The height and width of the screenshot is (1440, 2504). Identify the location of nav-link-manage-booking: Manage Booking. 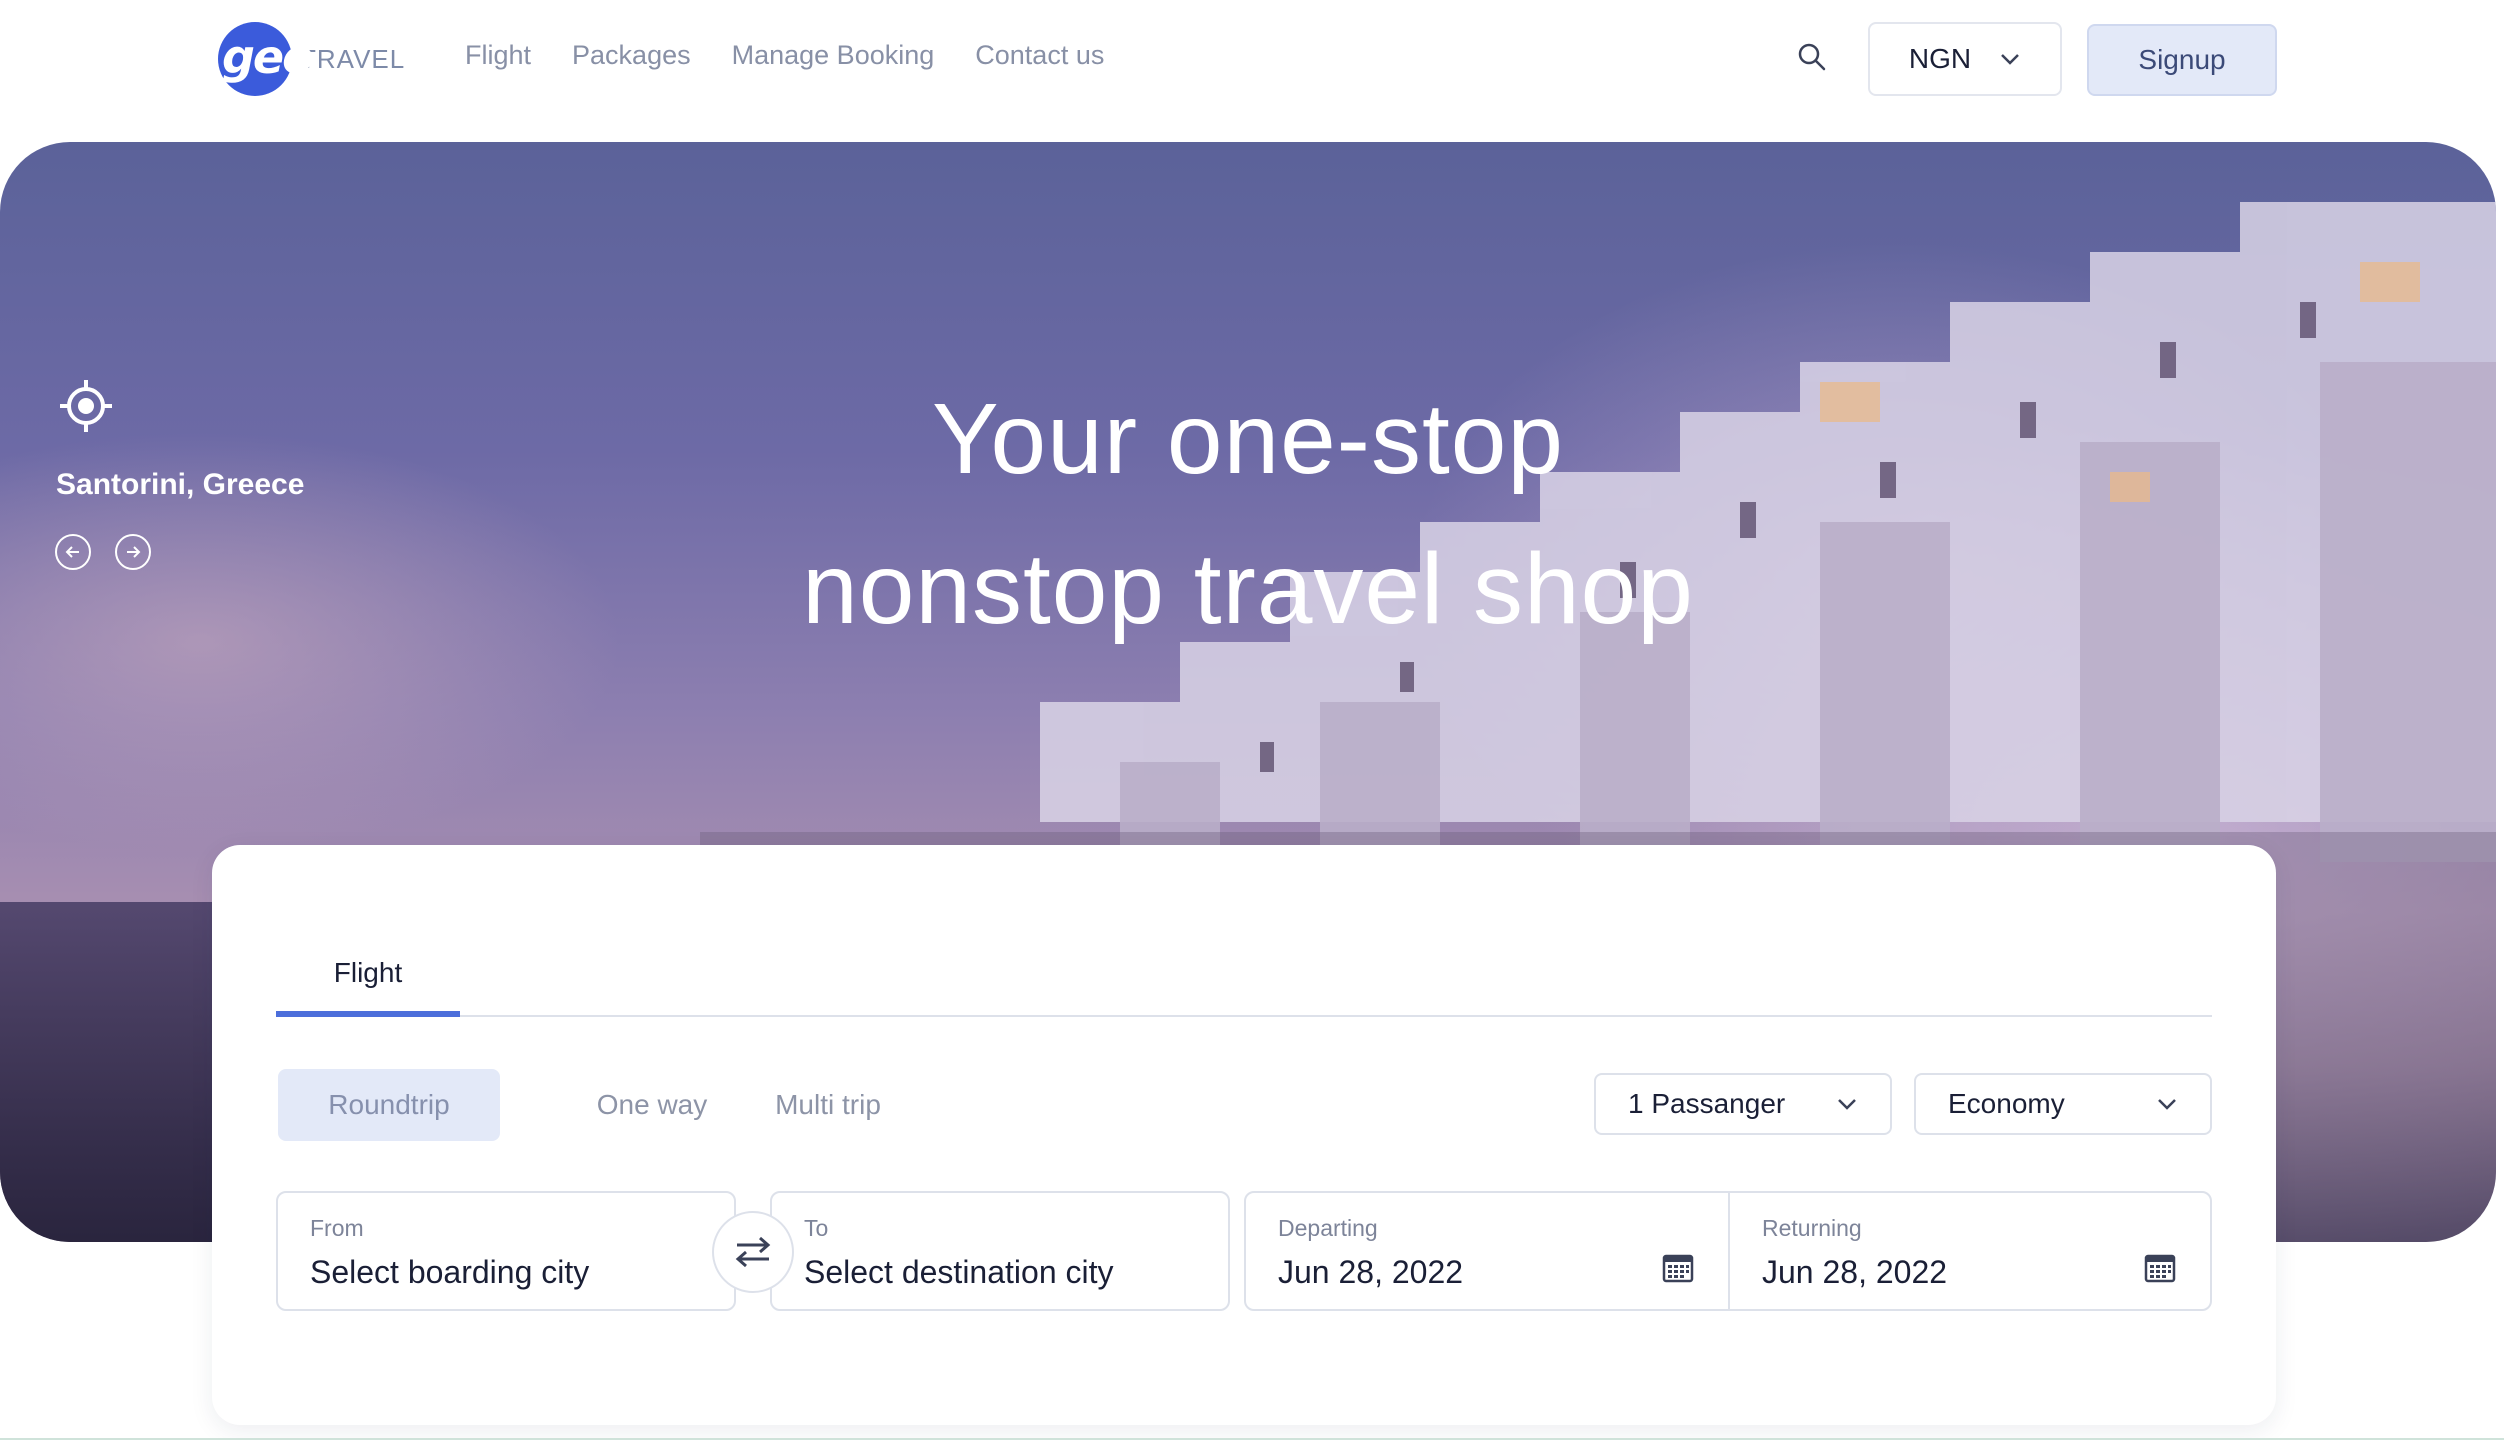
(833, 55).